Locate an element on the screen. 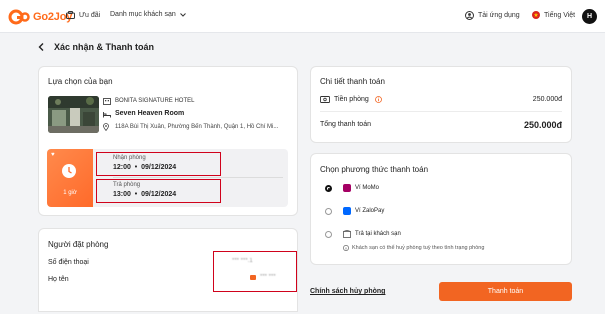 The width and height of the screenshot is (605, 314). info-circle-icon is located at coordinates (346, 248).